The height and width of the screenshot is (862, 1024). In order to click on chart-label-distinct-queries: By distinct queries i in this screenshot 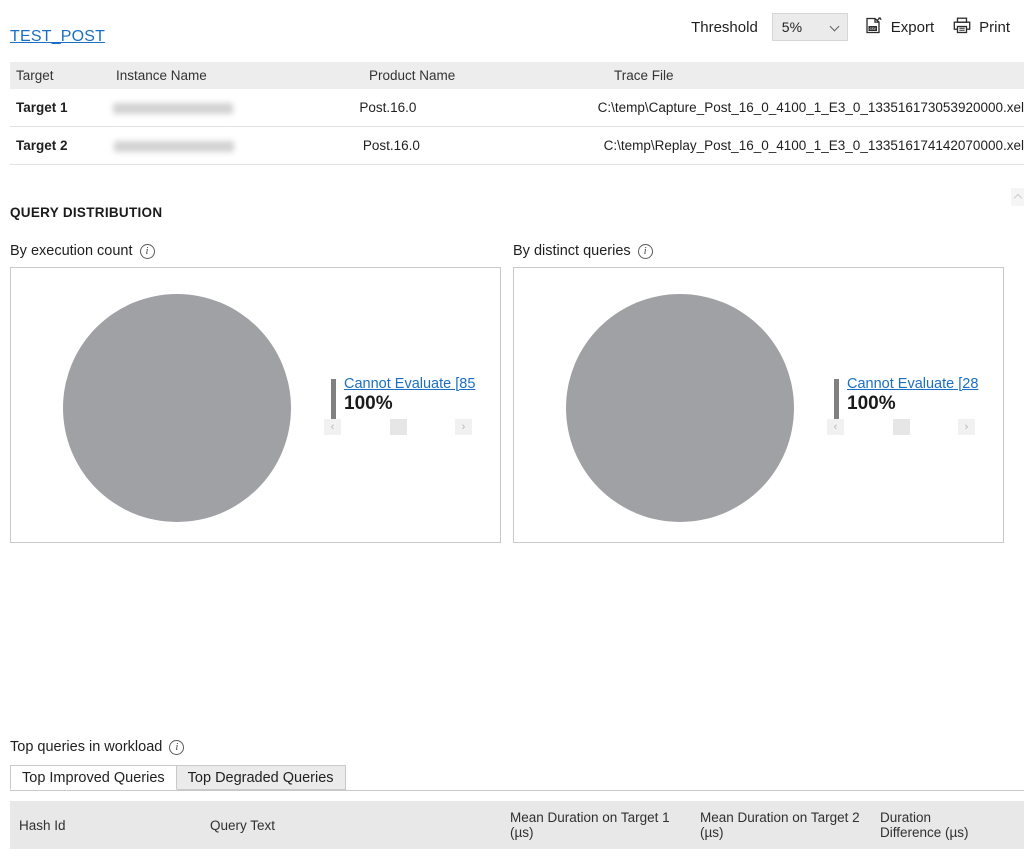, I will do `click(583, 251)`.